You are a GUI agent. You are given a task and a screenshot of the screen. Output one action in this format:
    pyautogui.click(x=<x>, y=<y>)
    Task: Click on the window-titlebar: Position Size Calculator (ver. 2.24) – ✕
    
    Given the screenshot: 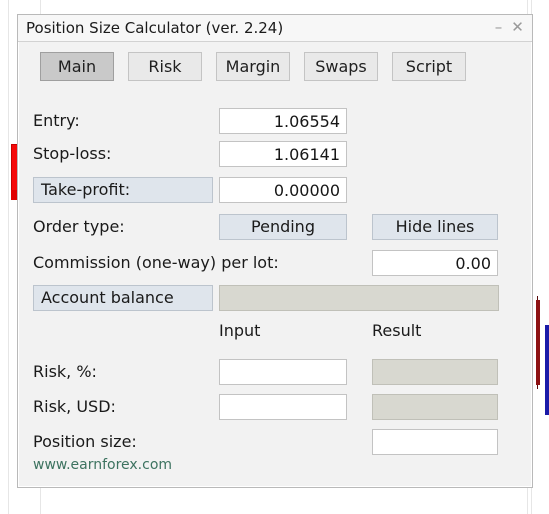 What is the action you would take?
    pyautogui.click(x=275, y=28)
    